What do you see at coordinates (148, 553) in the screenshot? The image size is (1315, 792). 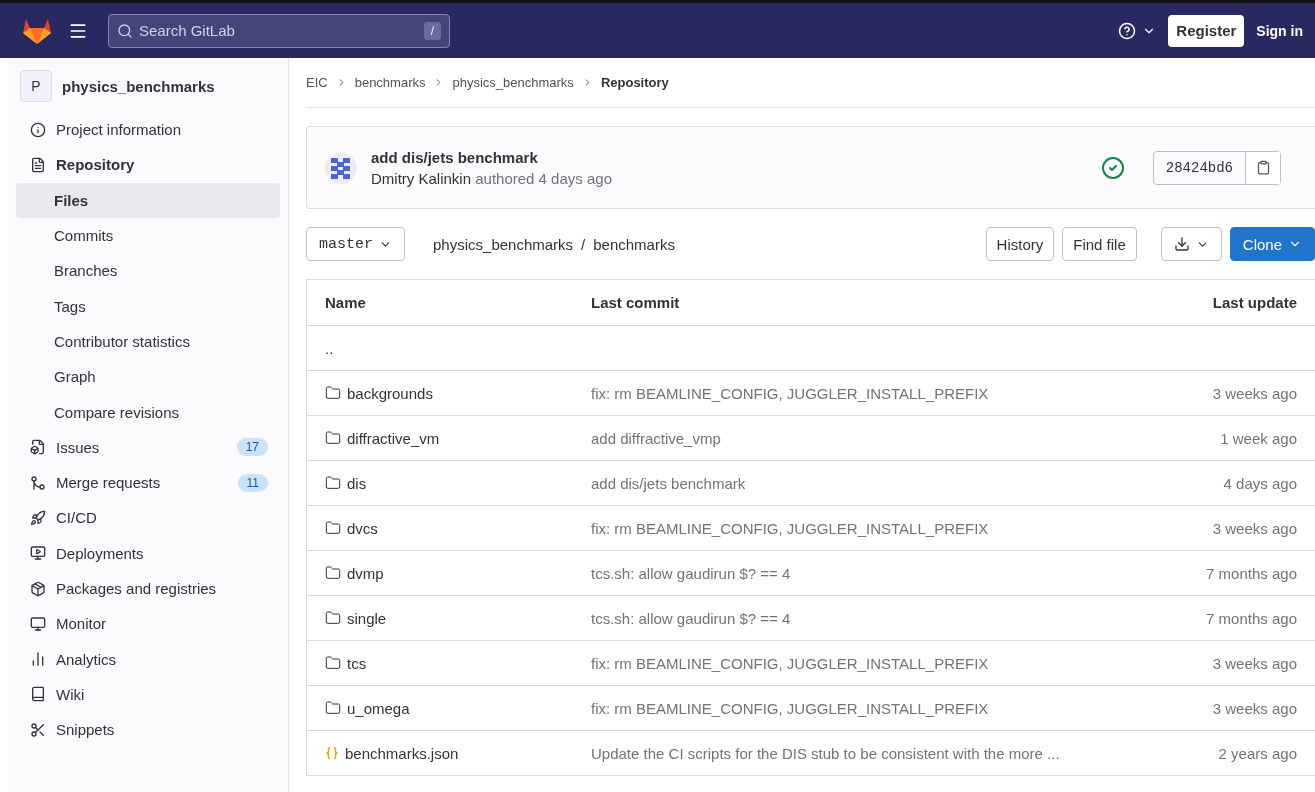 I see `sidebar-item: Deployments` at bounding box center [148, 553].